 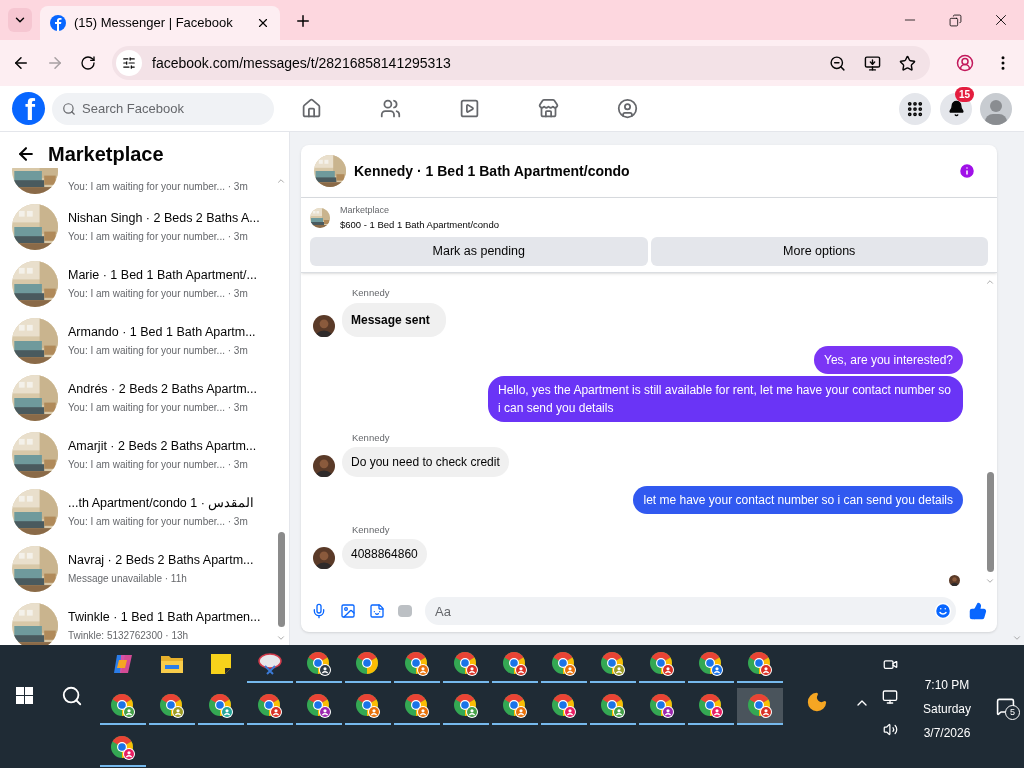 I want to click on tab-favicon, so click(x=58, y=23).